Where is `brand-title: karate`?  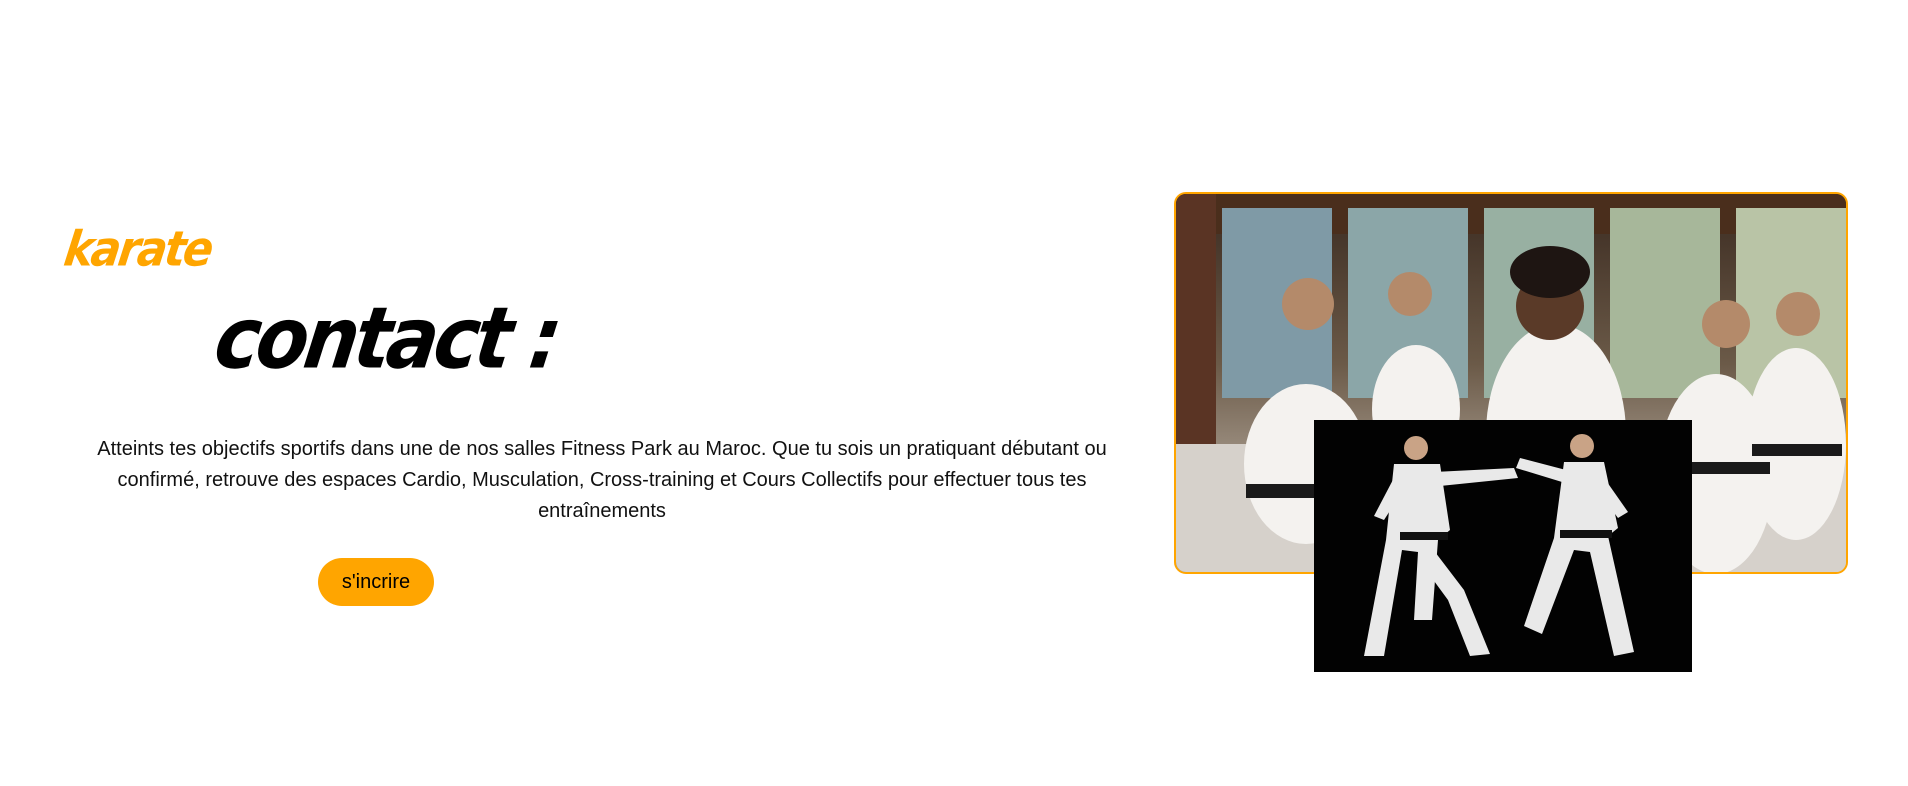
brand-title: karate is located at coordinates (137, 249).